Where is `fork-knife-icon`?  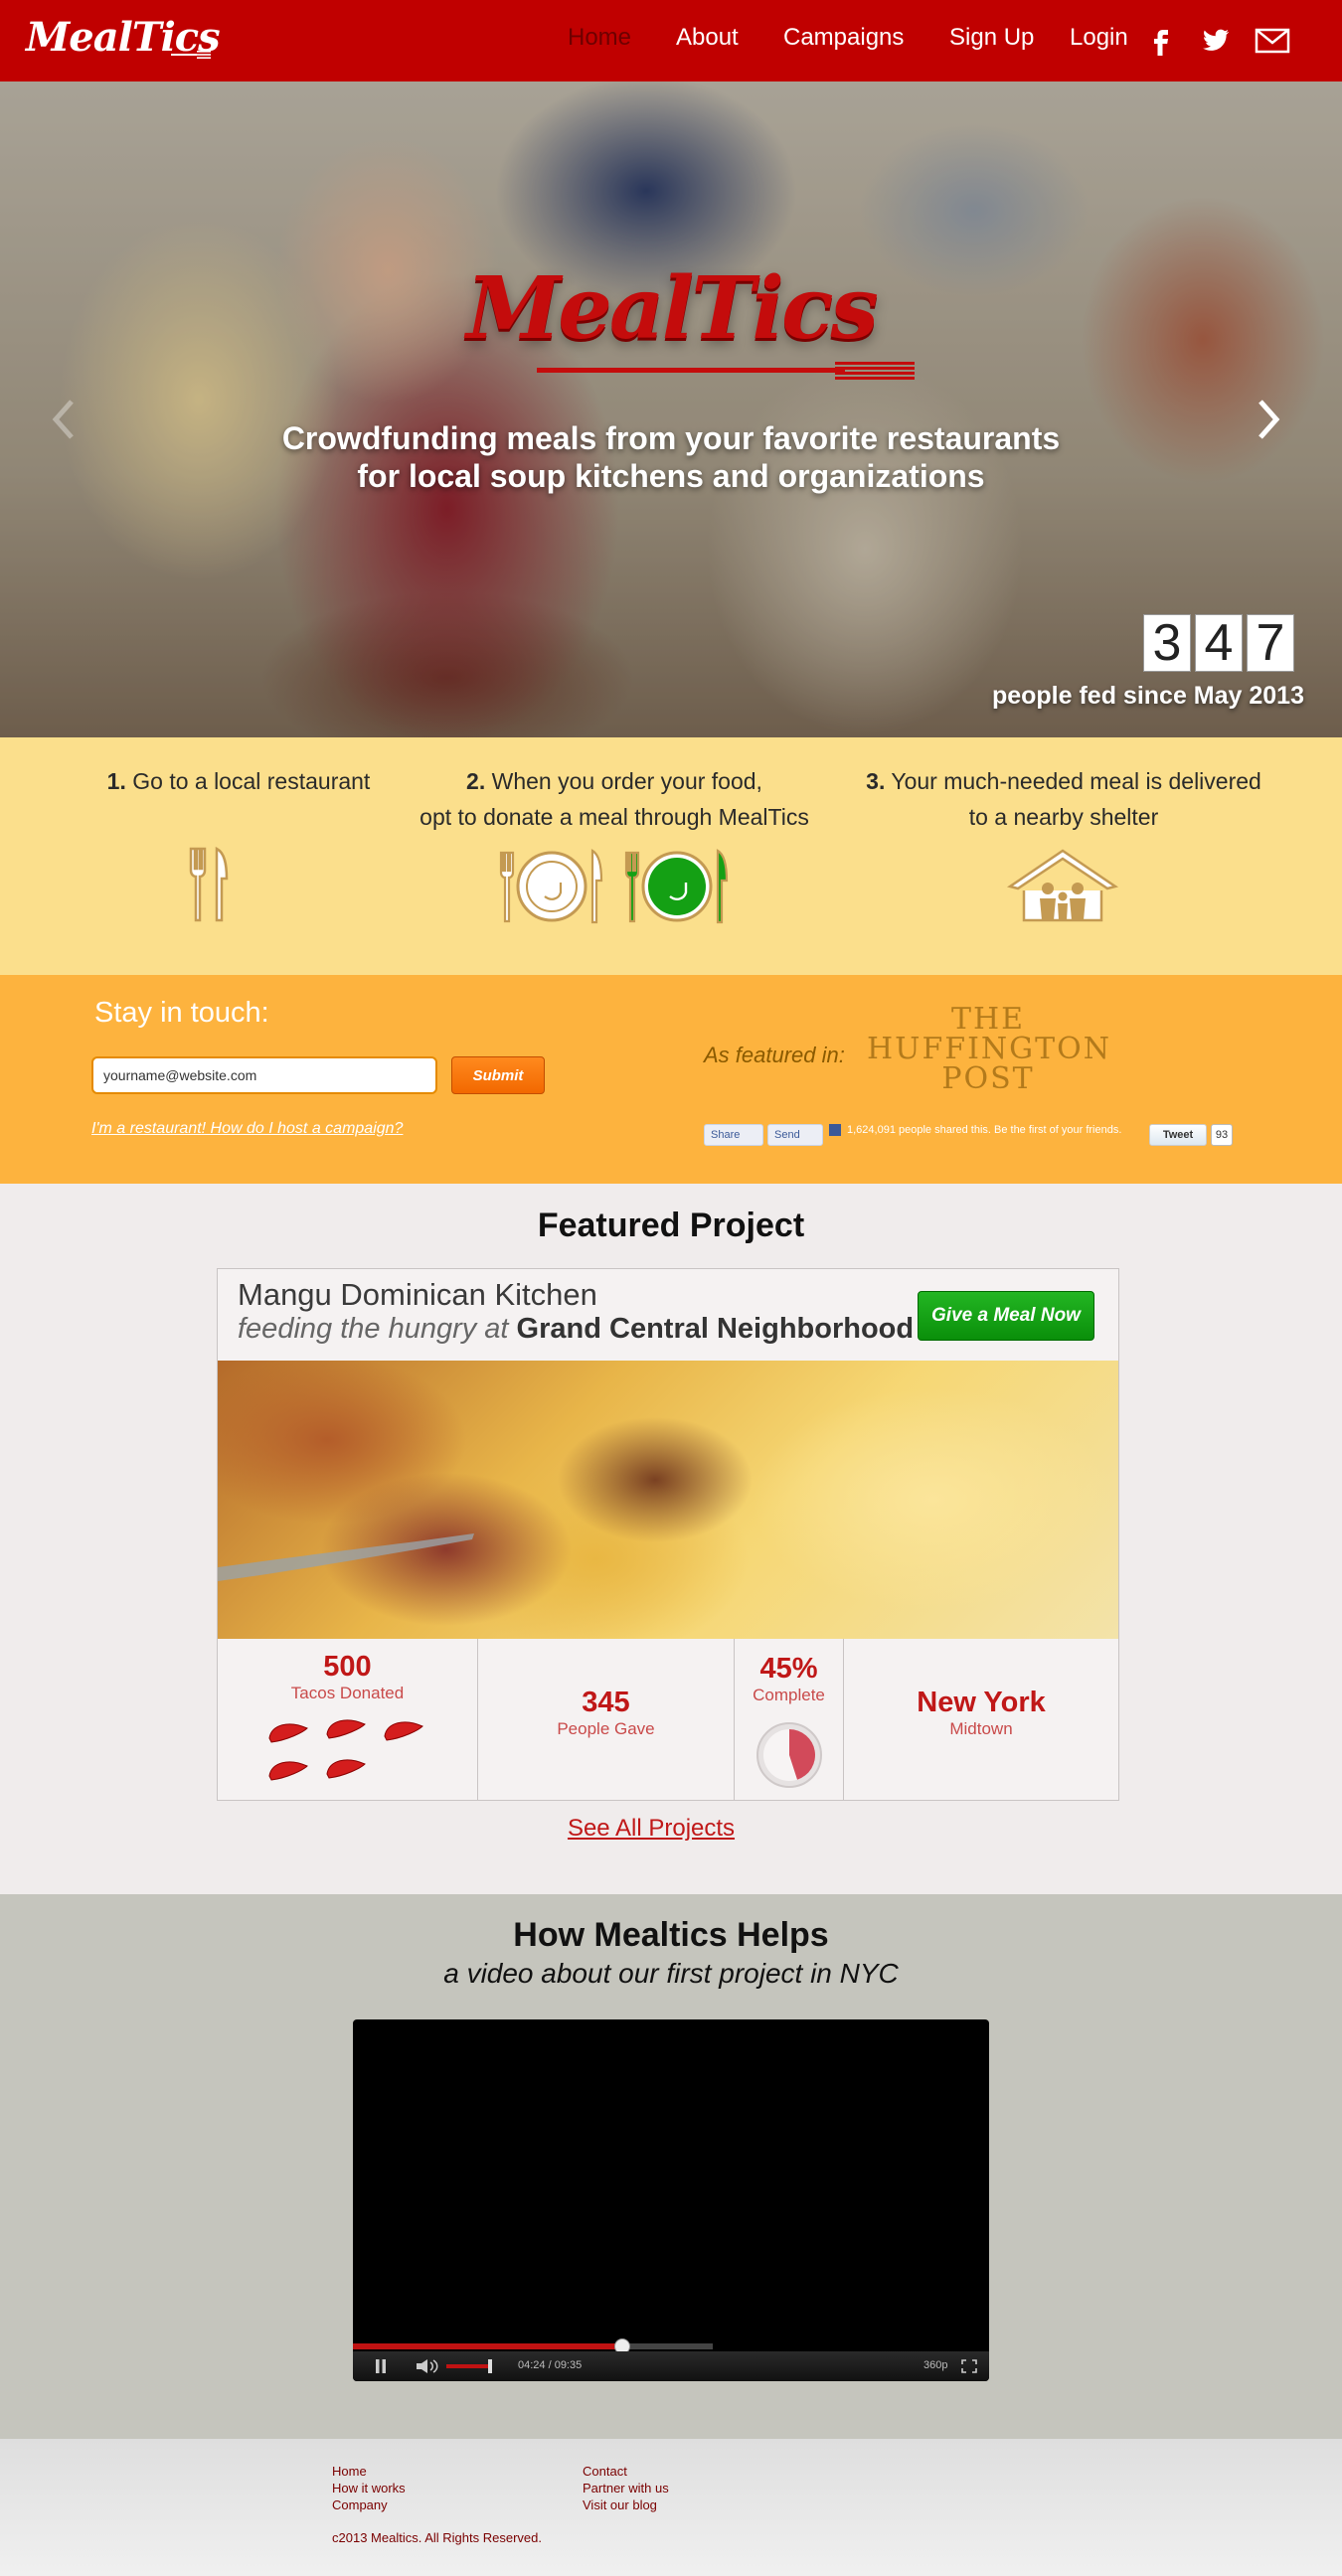 fork-knife-icon is located at coordinates (209, 884).